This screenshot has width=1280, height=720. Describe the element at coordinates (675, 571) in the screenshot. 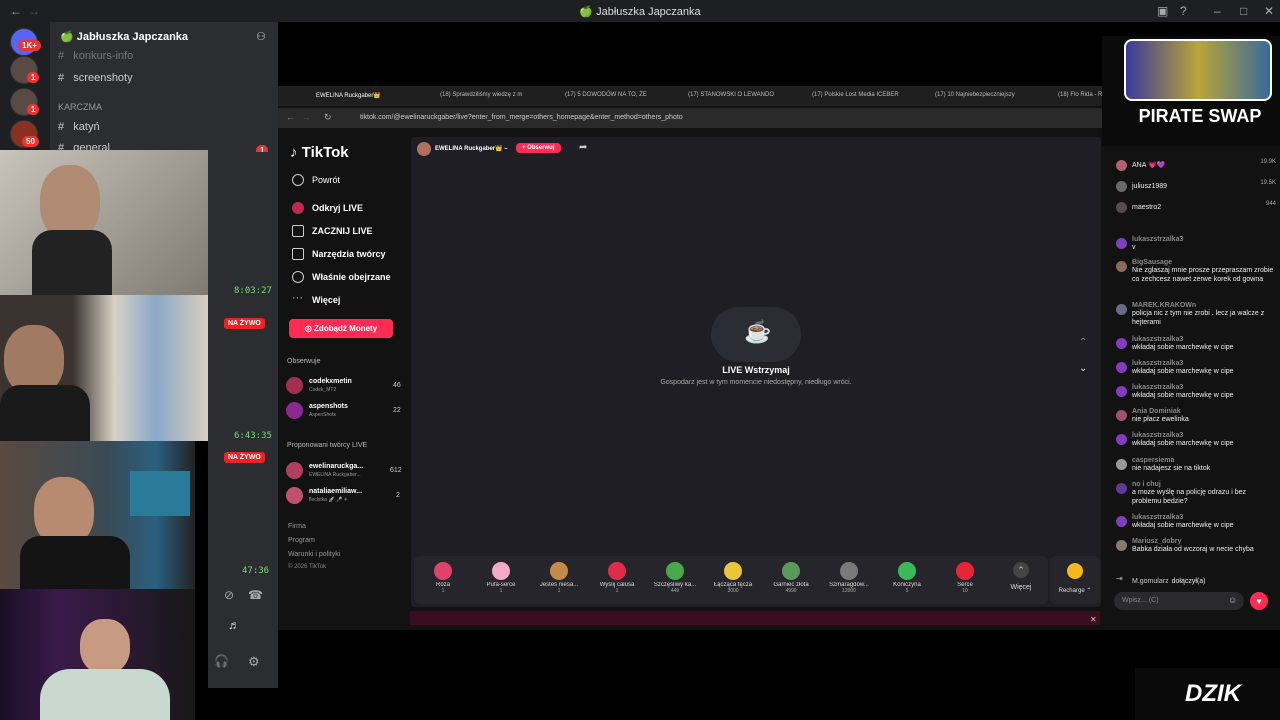

I see `leprechaun-icon` at that location.